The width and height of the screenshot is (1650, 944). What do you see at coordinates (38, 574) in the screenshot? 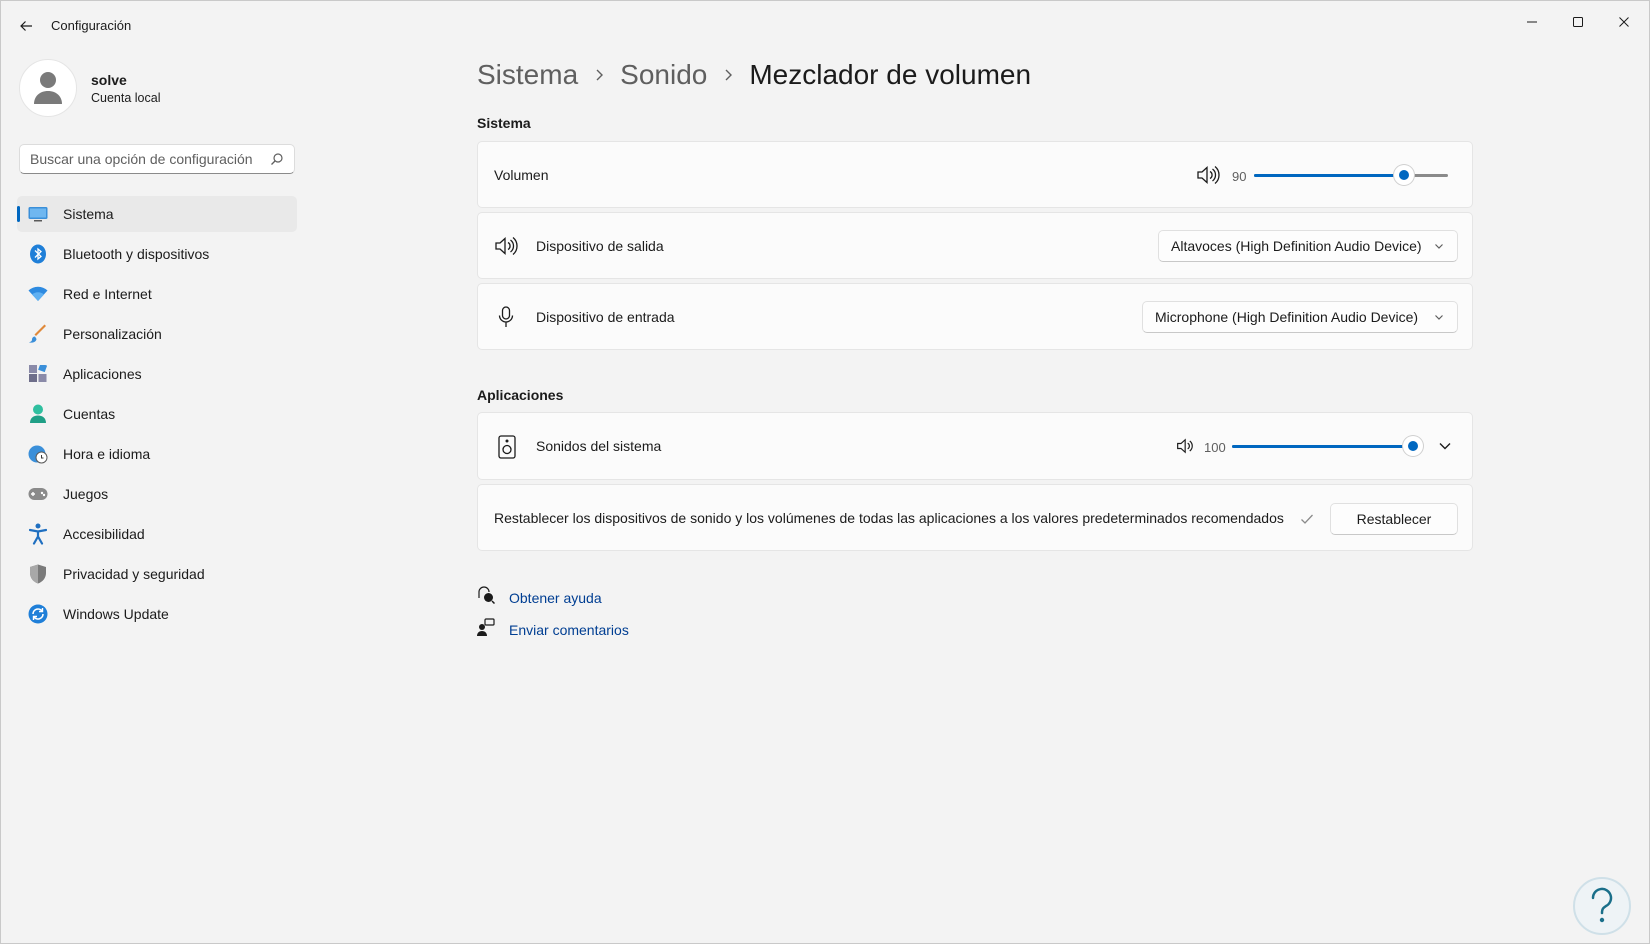
I see `shield-icon` at bounding box center [38, 574].